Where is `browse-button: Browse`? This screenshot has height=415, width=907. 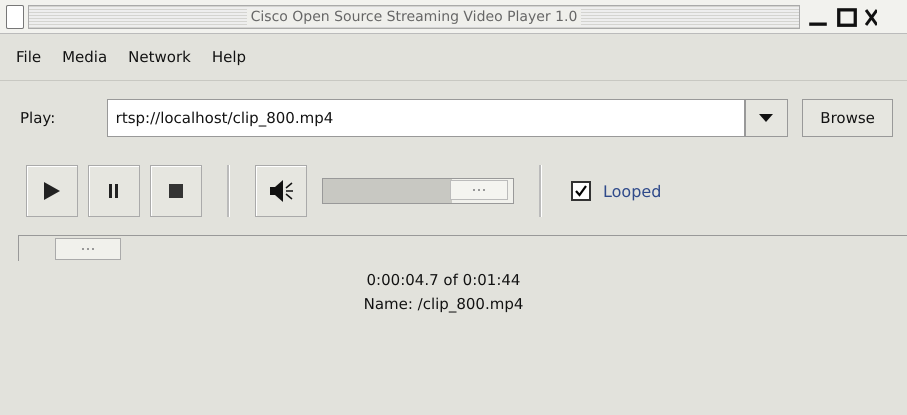 browse-button: Browse is located at coordinates (848, 118).